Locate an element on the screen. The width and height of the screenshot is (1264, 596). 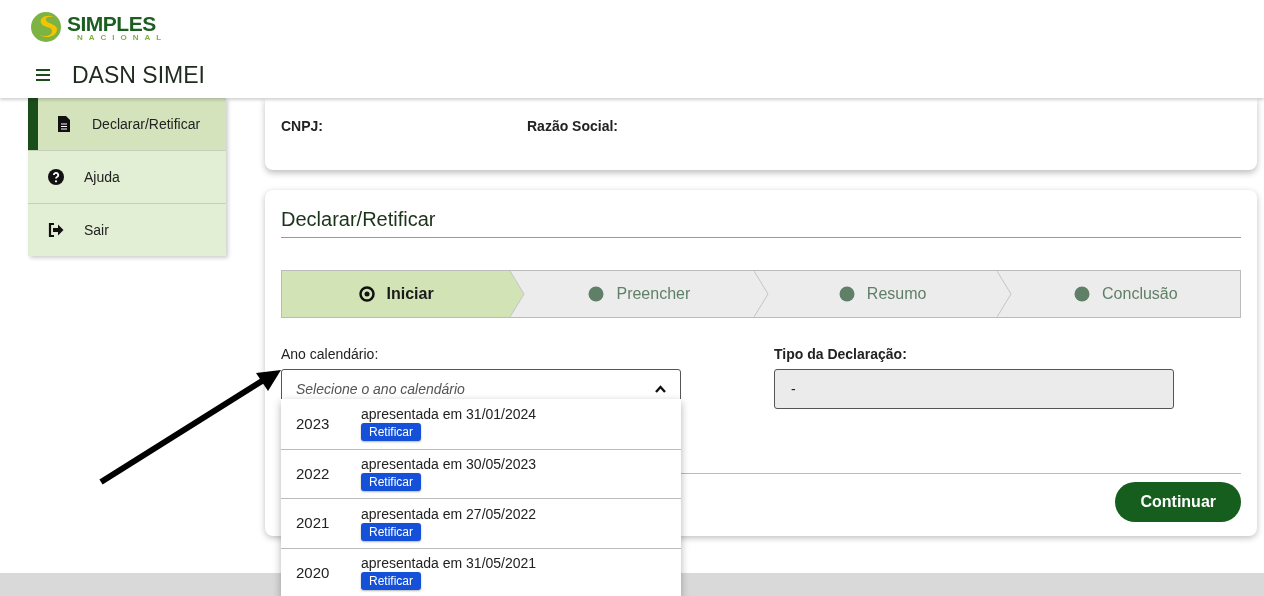
help-icon is located at coordinates (56, 177).